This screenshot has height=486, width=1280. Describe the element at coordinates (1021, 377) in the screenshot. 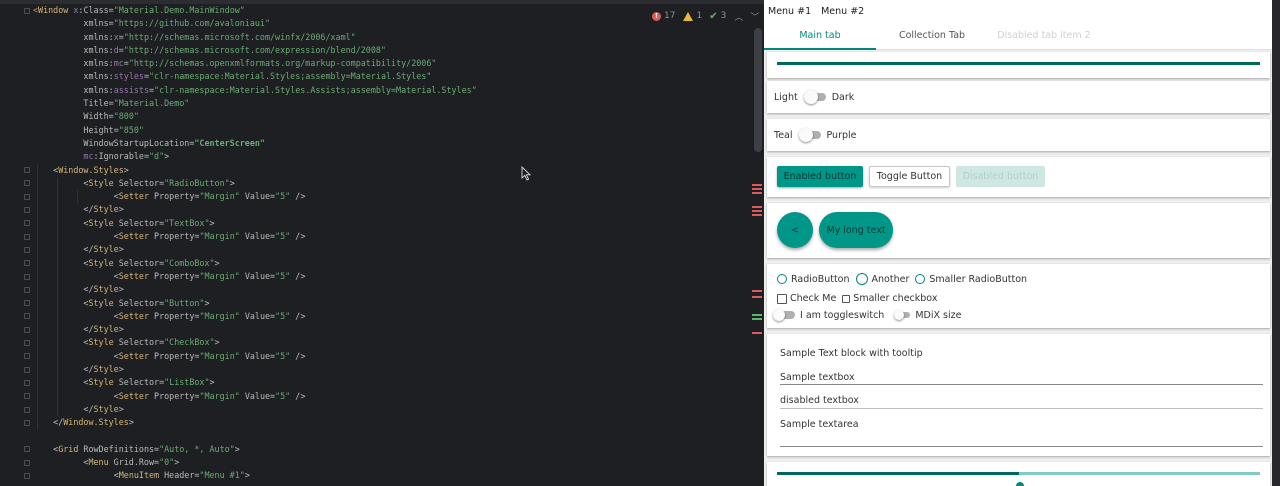

I see `sample-textbox: Sample textbox` at that location.